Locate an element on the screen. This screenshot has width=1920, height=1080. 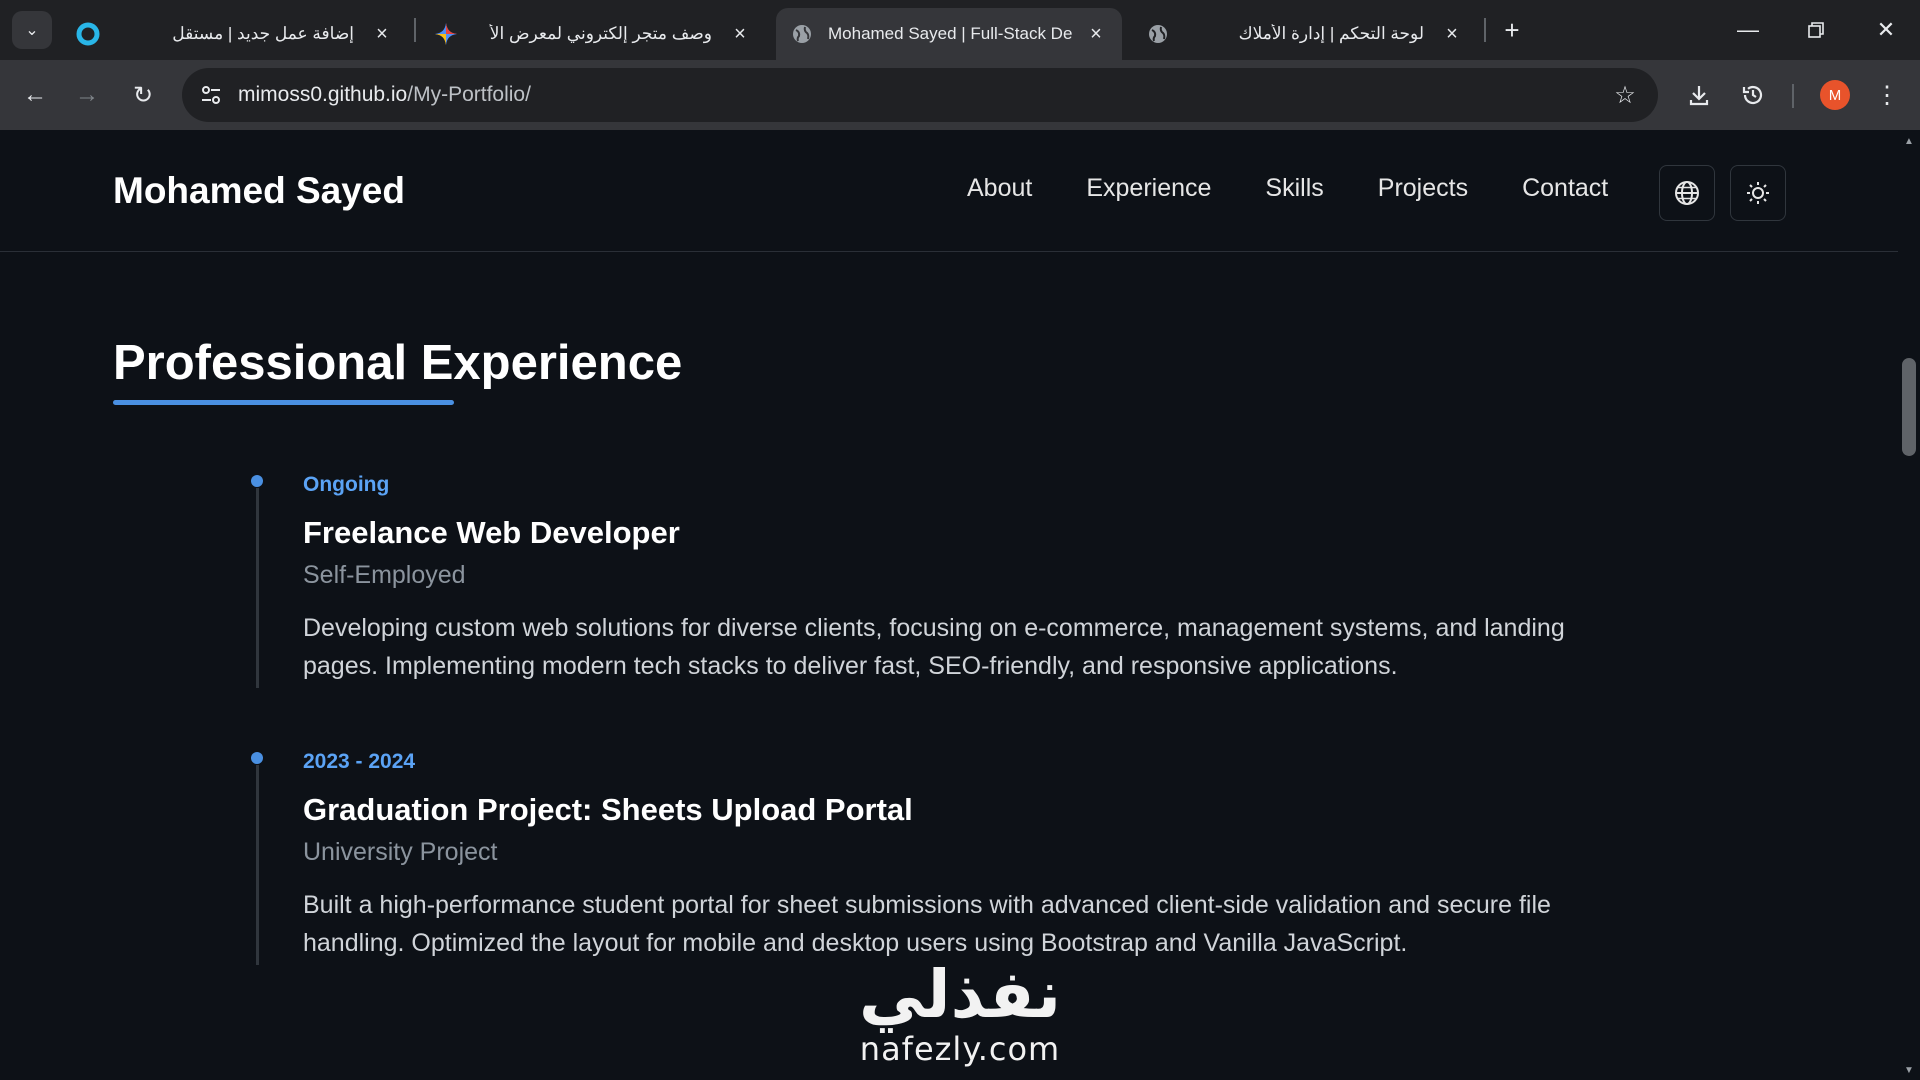
arrow-left-icon: ← is located at coordinates (35, 94).